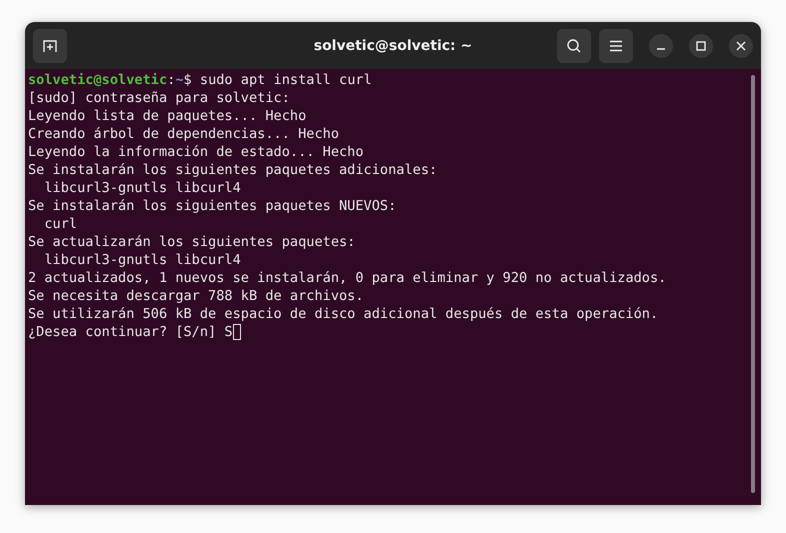 This screenshot has width=786, height=533. Describe the element at coordinates (159, 98) in the screenshot. I see `output-line: [sudo] contraseña para solvetic:` at that location.